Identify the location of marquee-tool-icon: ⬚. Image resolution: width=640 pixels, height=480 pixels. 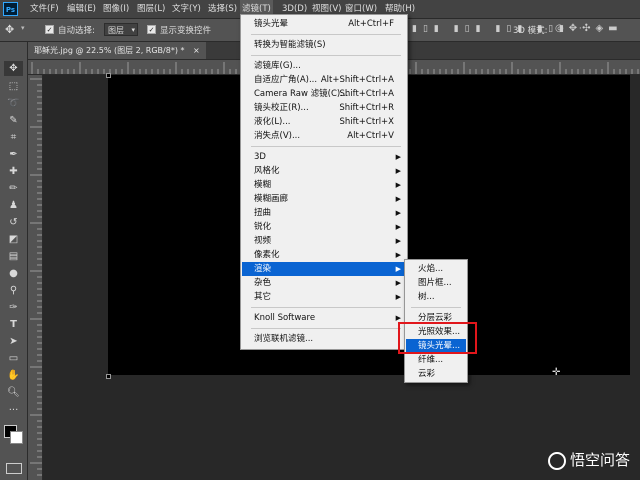
(13, 86).